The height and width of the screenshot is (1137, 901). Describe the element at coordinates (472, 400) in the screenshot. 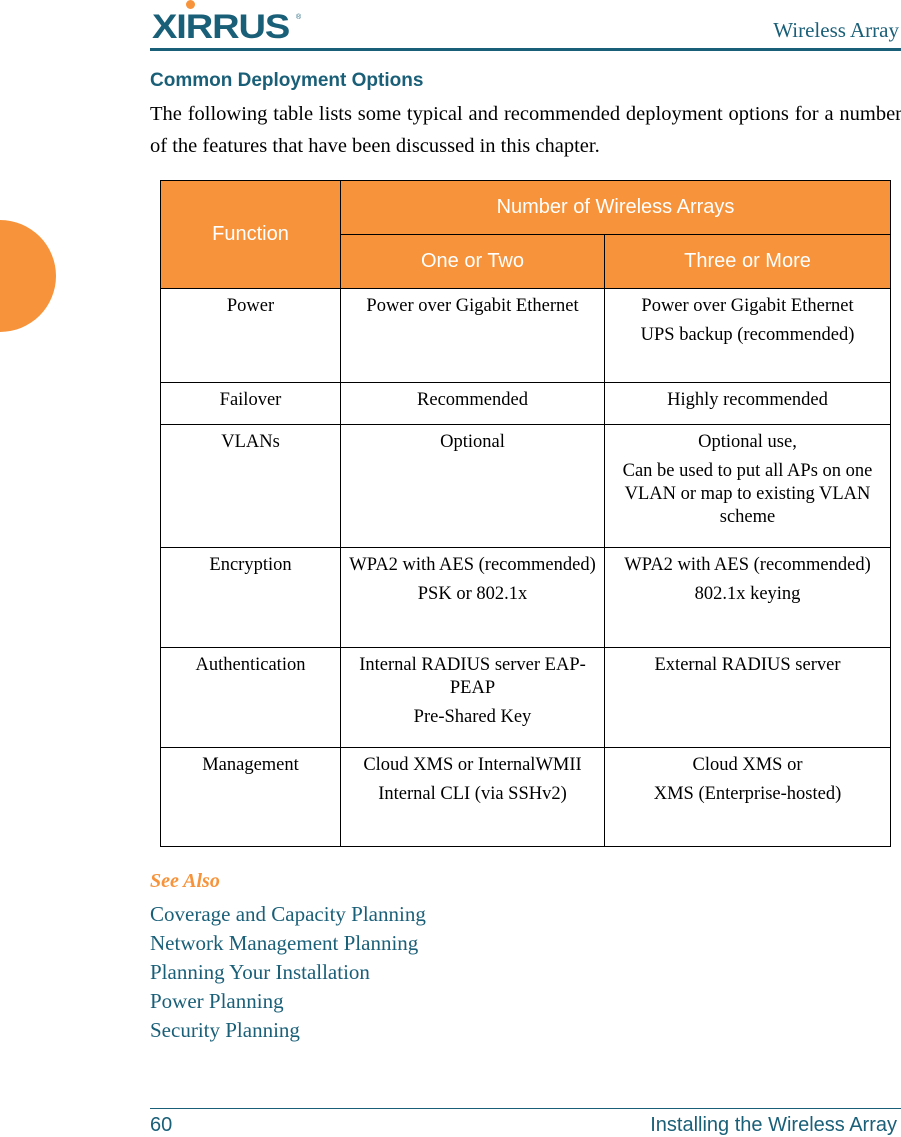

I see `cell-line: Recommended` at that location.